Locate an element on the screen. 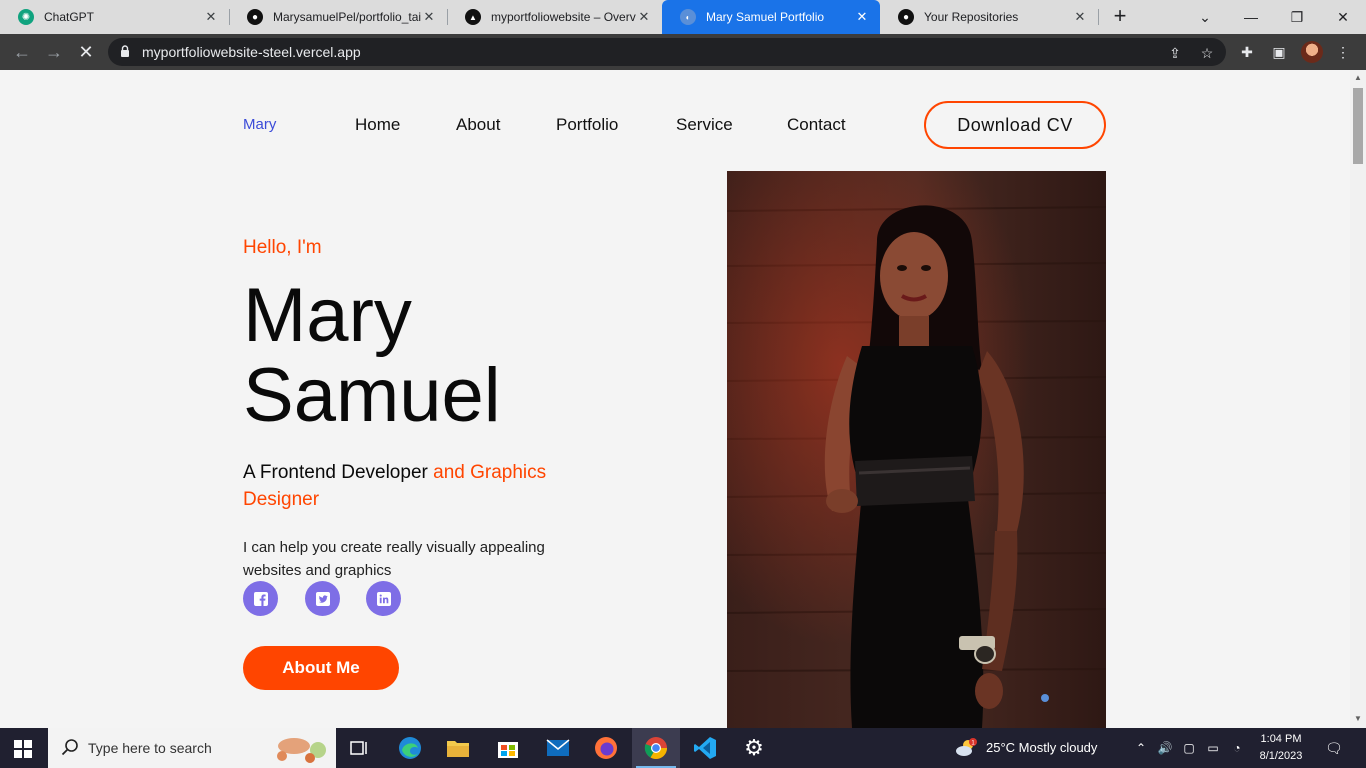  meet-now-icon: ▢ is located at coordinates (1189, 748).